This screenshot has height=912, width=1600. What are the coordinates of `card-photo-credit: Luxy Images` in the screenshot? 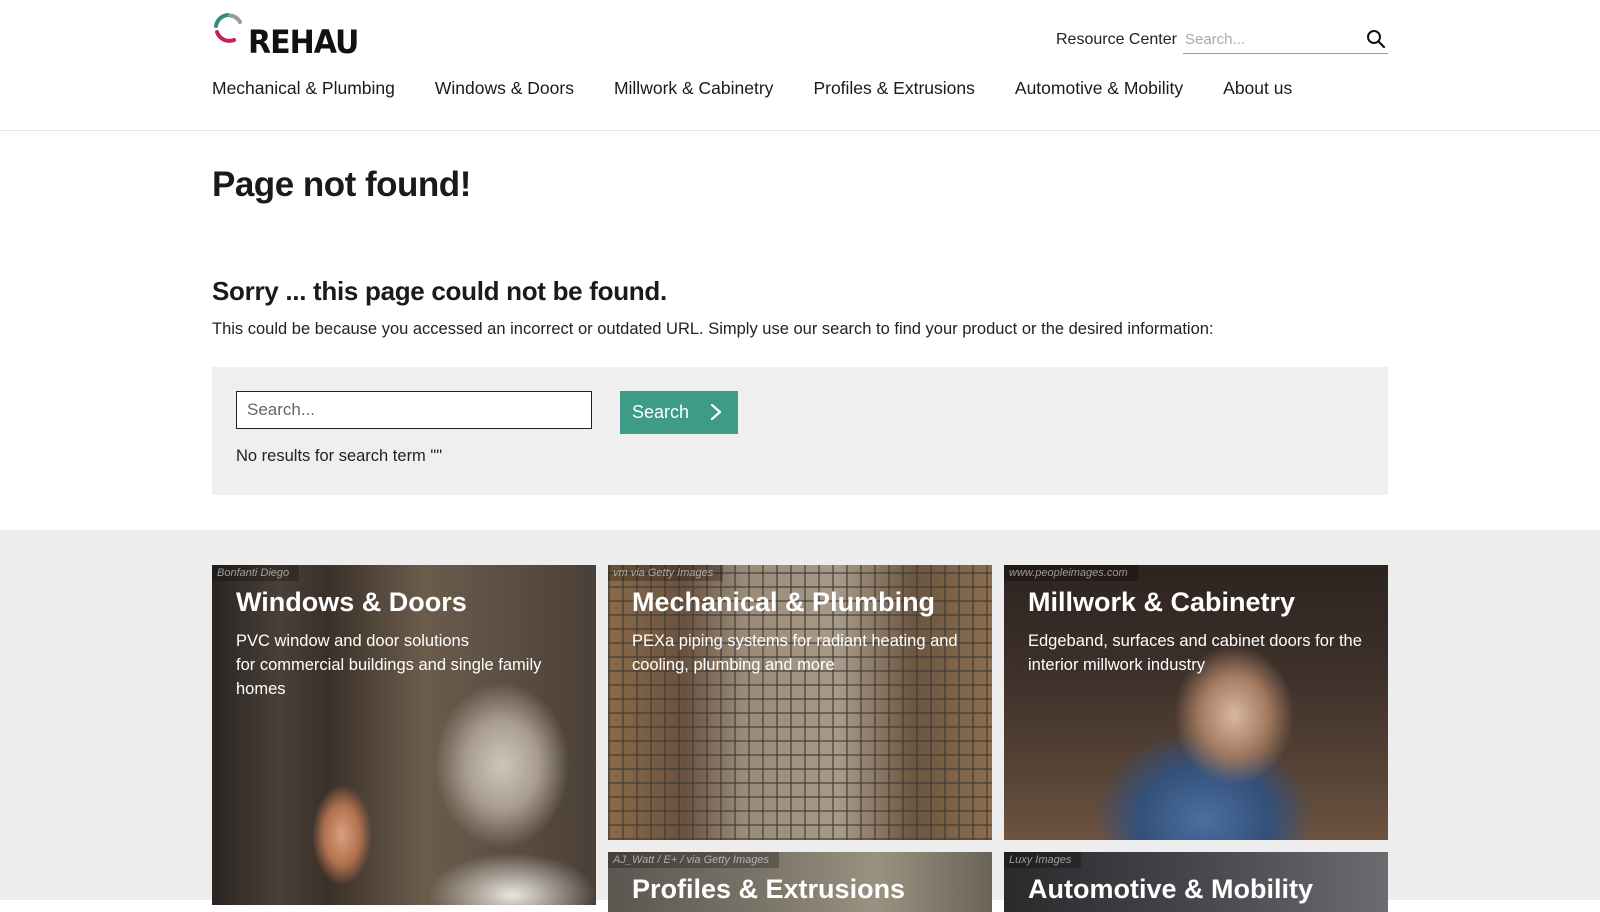 It's located at (1043, 860).